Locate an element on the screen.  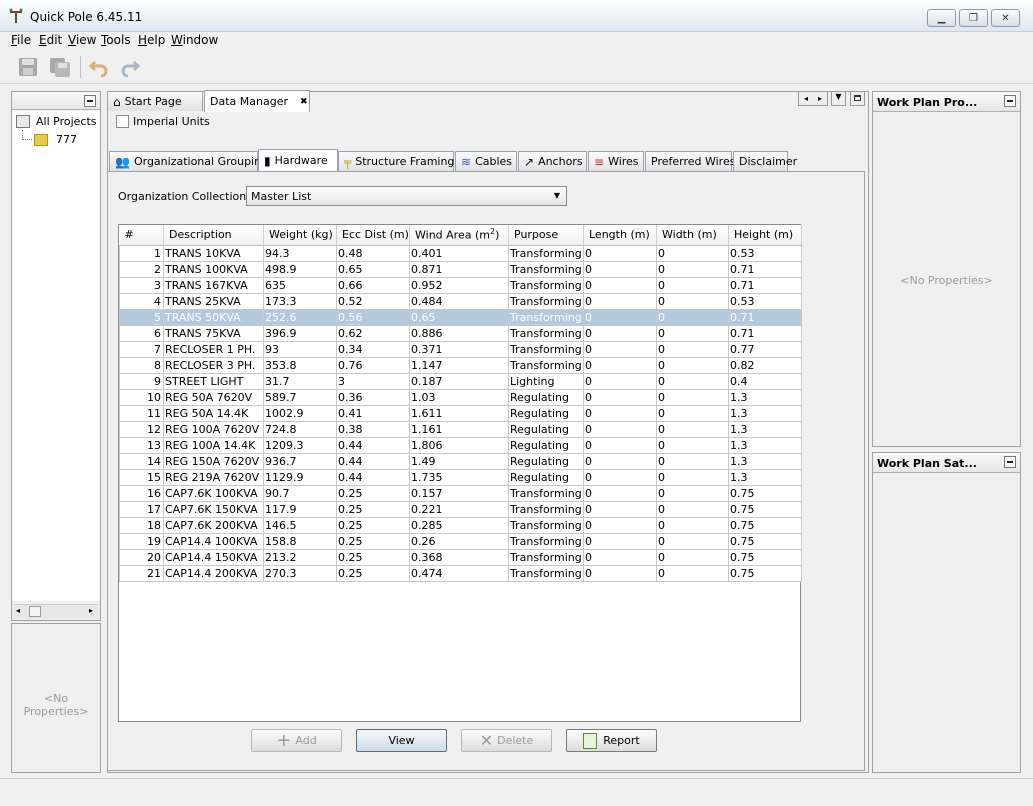
table-cell: RECLOSER 3 PH. is located at coordinates (213, 365).